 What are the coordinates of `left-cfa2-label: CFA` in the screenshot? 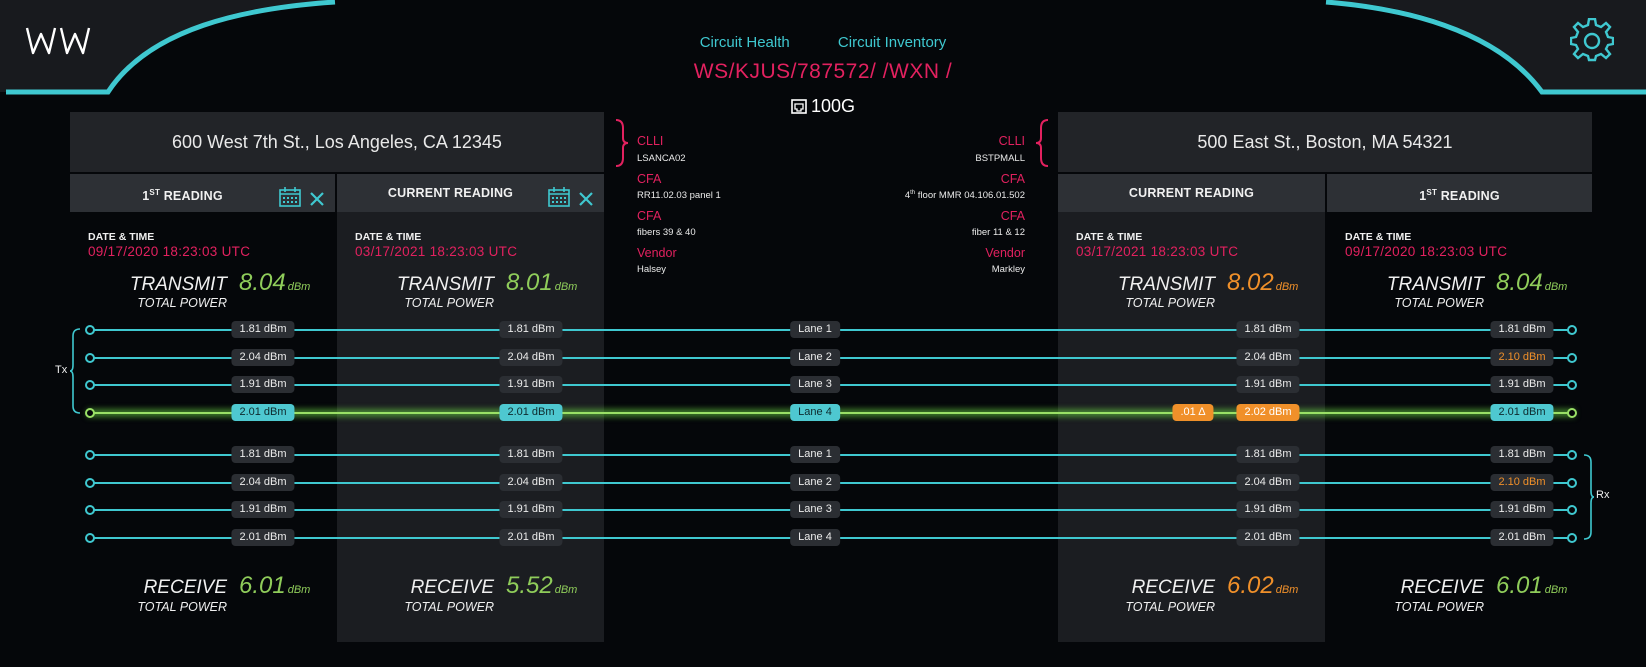 It's located at (649, 216).